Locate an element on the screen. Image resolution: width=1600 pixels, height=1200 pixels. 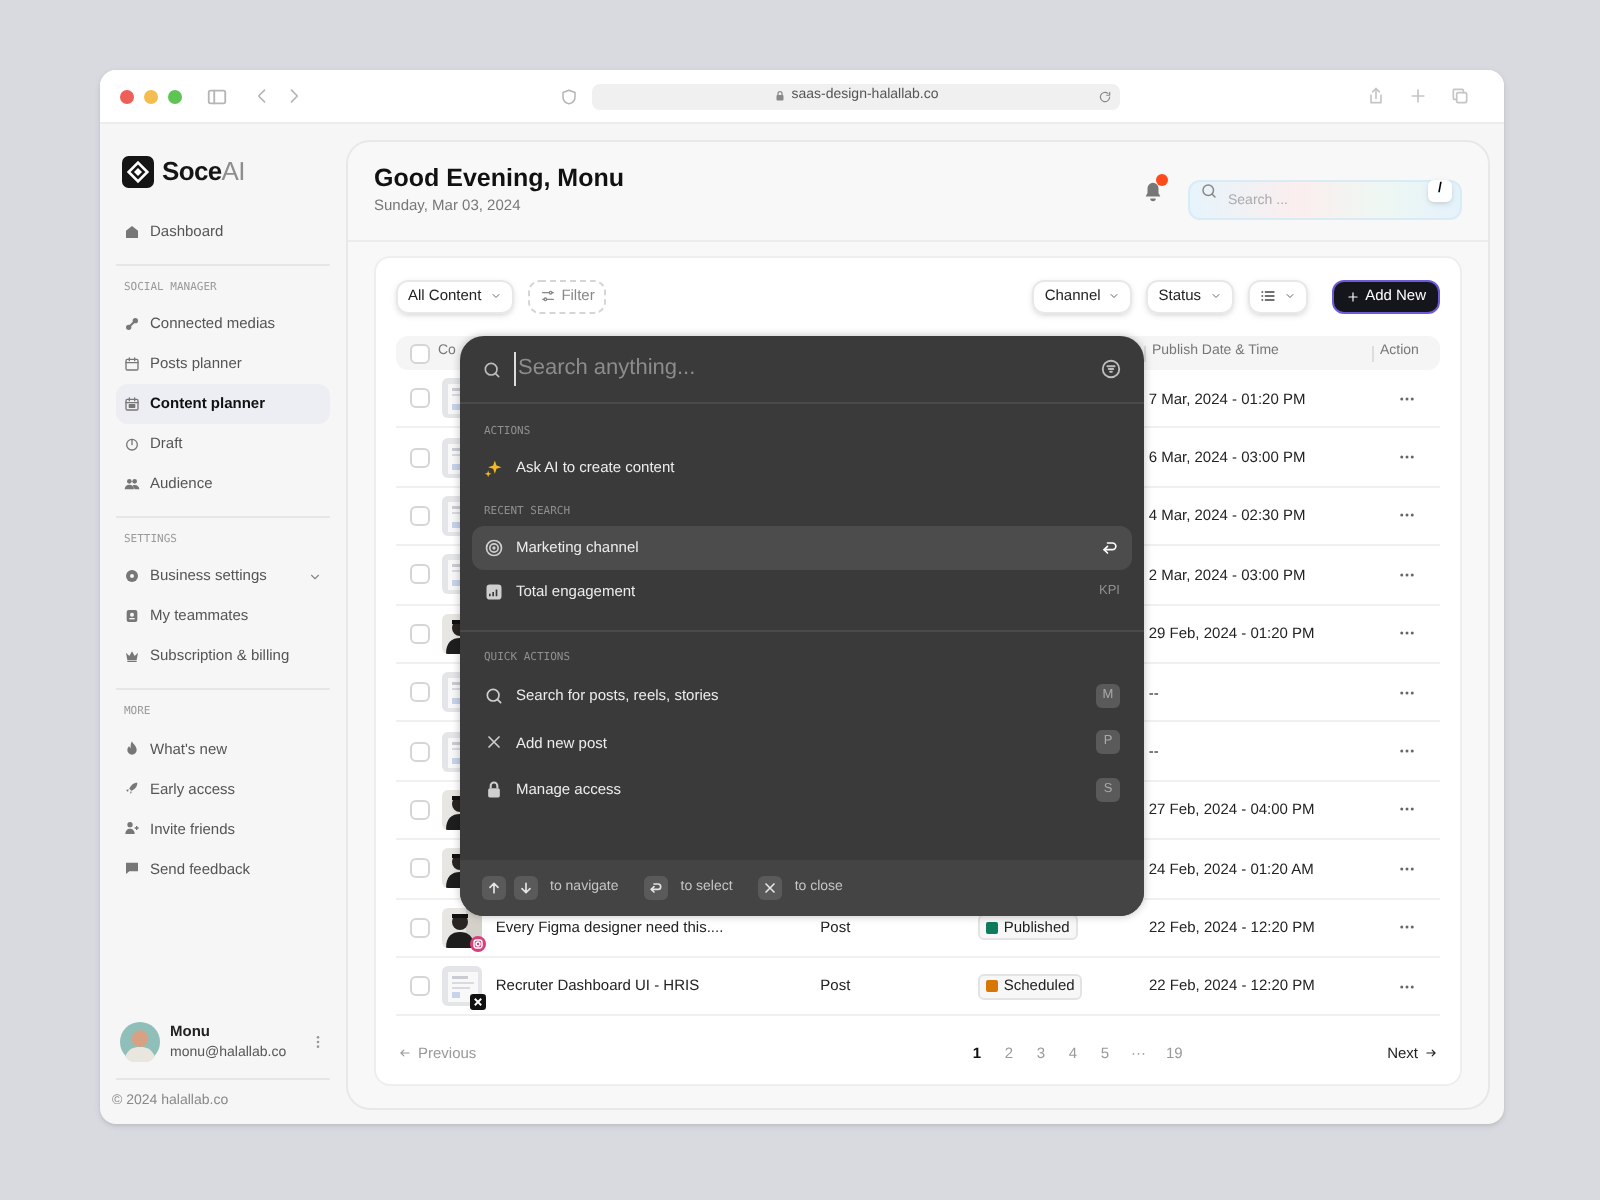
enter-key-icon is located at coordinates (656, 888).